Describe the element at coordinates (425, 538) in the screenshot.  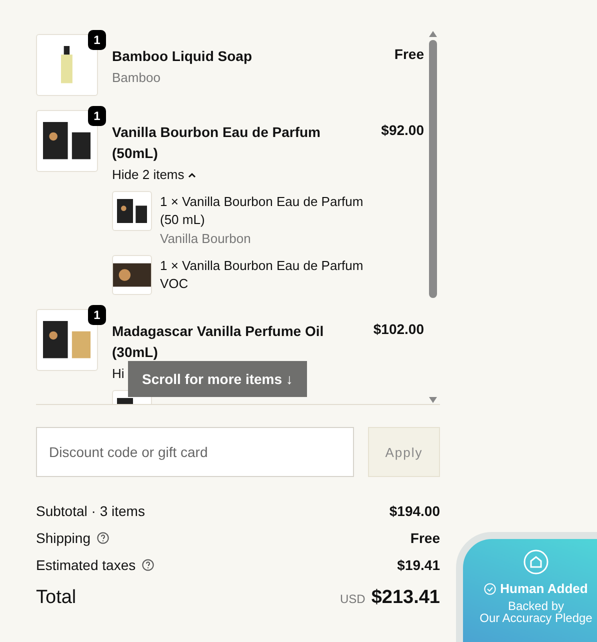
I see `summary-value: Free` at that location.